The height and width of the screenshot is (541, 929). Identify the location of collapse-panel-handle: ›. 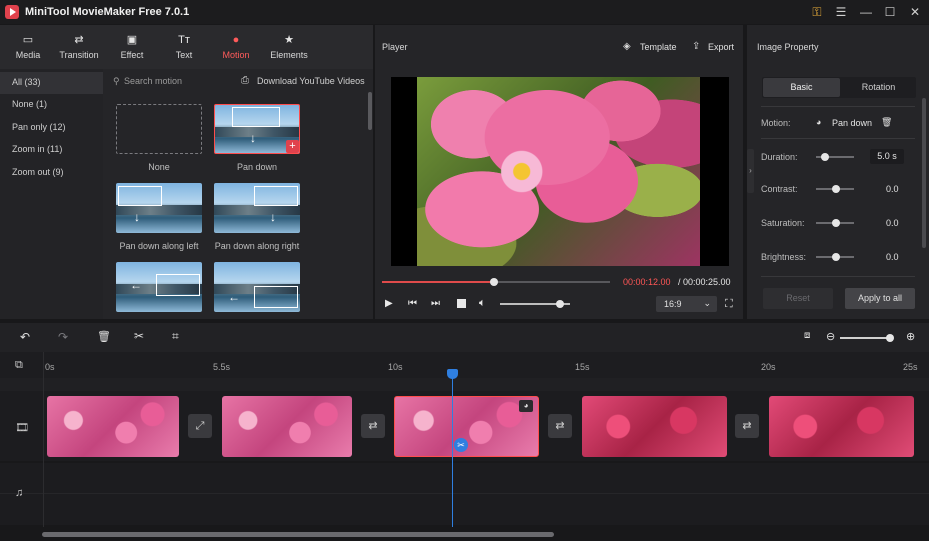
(750, 171).